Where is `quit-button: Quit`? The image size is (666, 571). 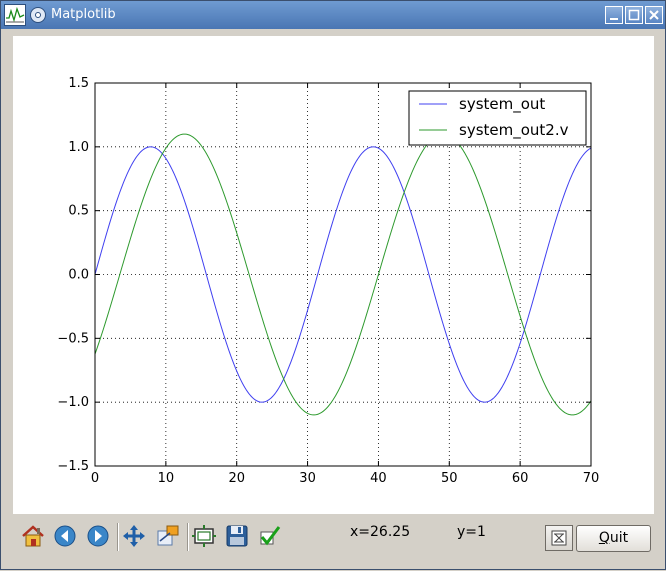
quit-button: Quit is located at coordinates (613, 538).